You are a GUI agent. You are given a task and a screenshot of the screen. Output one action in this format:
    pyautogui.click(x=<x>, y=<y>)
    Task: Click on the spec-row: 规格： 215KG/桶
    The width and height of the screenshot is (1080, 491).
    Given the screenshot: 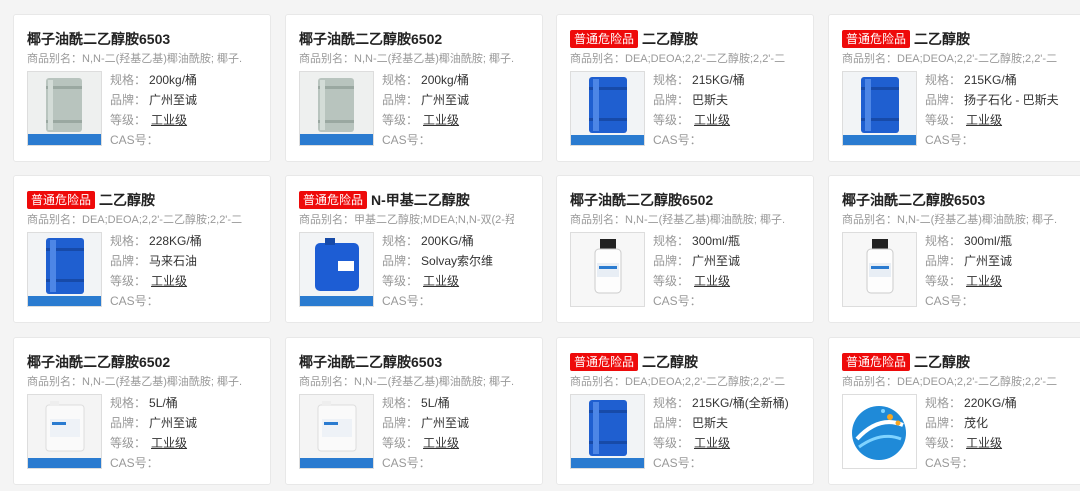 What is the action you would take?
    pyautogui.click(x=699, y=80)
    